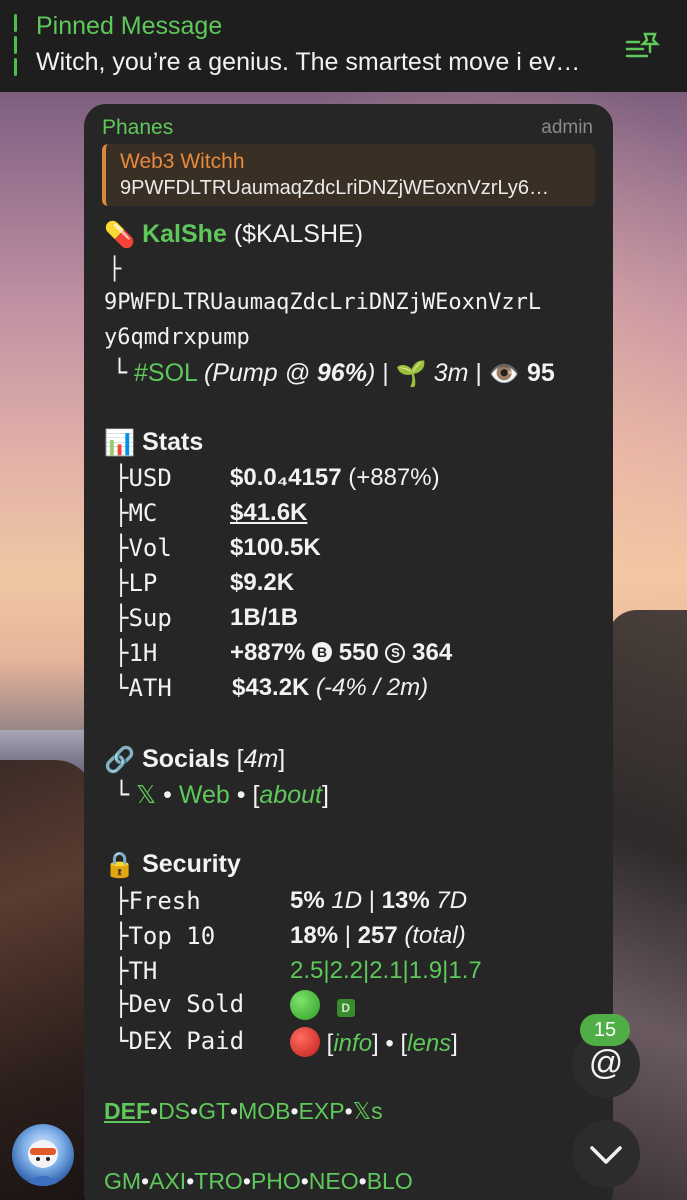  I want to click on link-gm: GM, so click(122, 1181).